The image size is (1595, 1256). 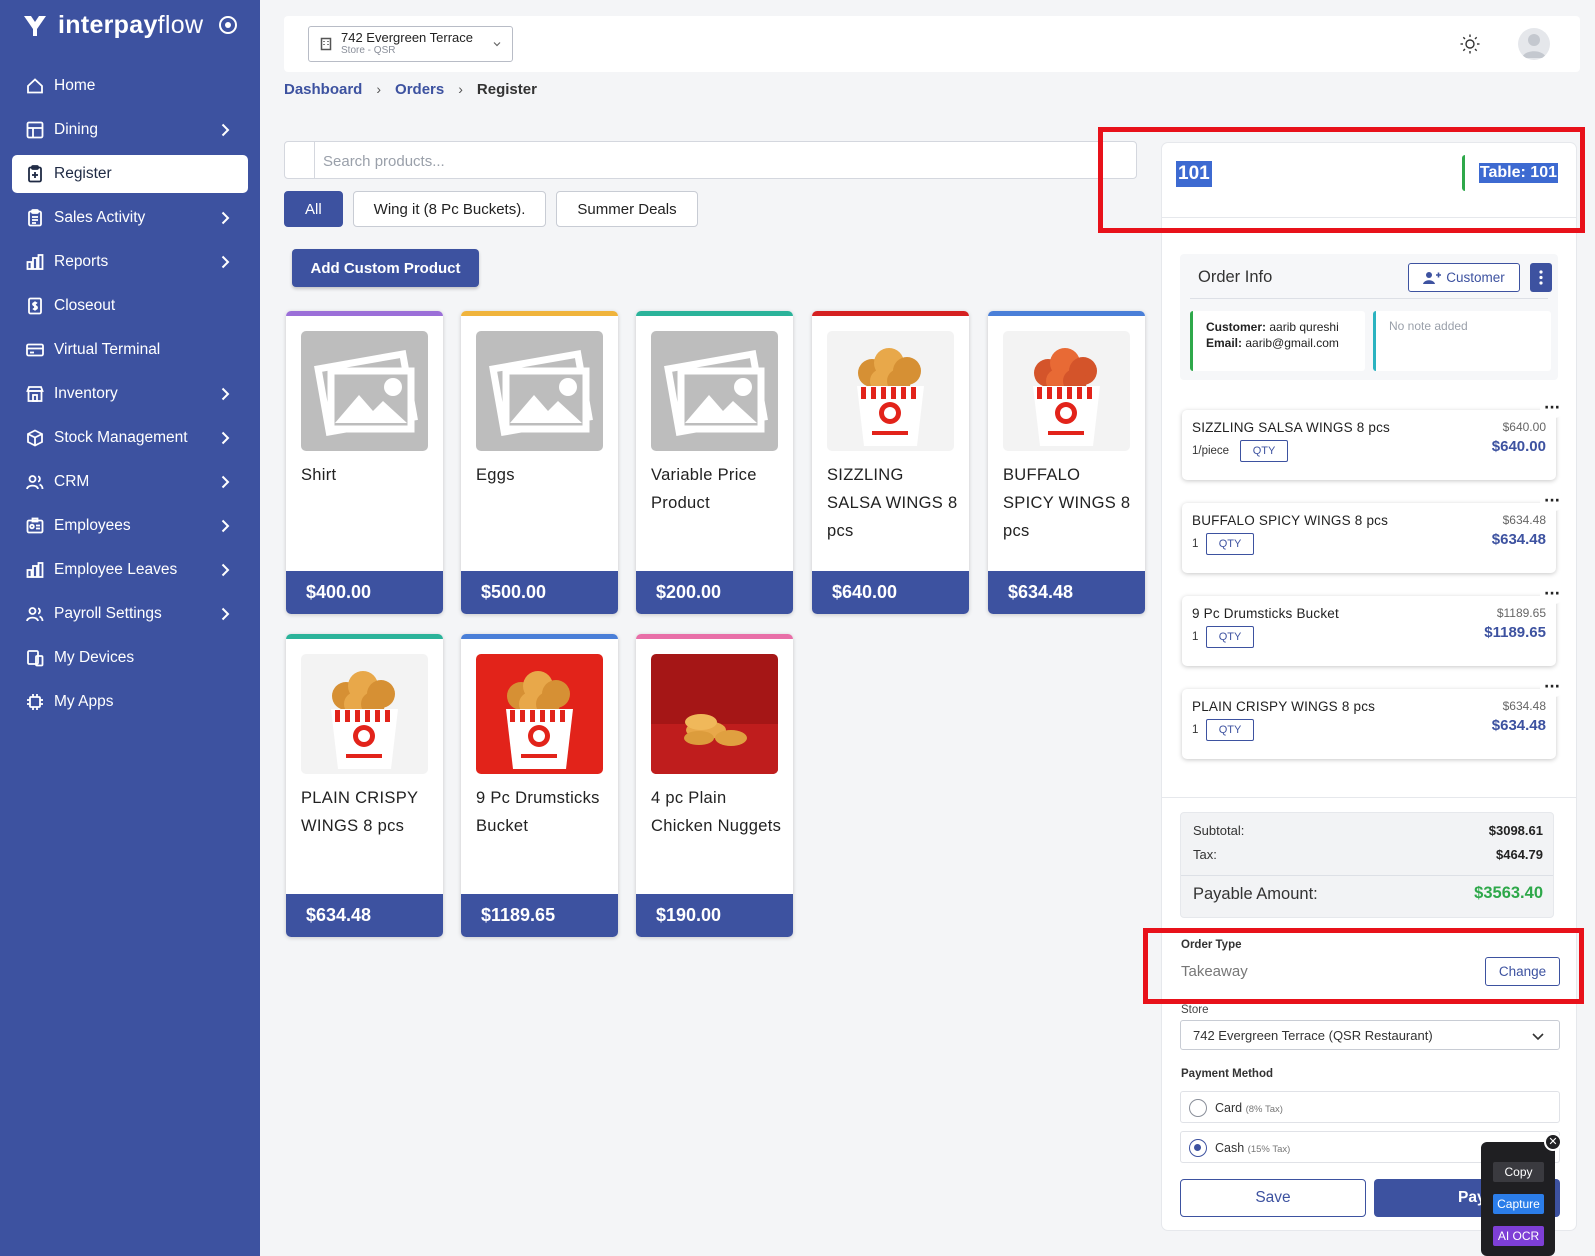 I want to click on breadcrumb-dashboard: Dashboard, so click(x=323, y=89).